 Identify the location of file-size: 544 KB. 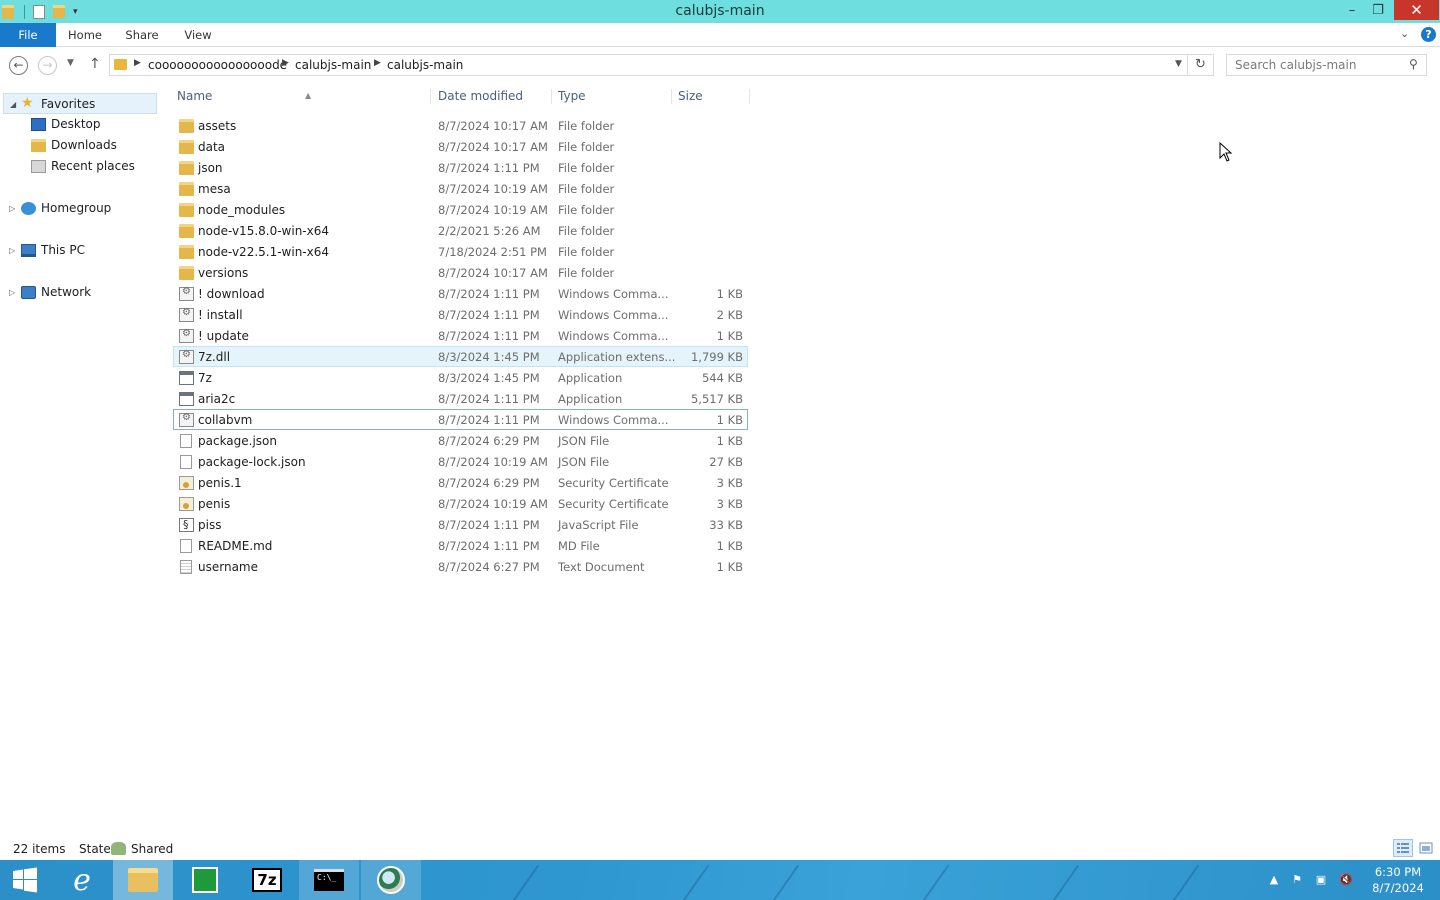
(722, 378).